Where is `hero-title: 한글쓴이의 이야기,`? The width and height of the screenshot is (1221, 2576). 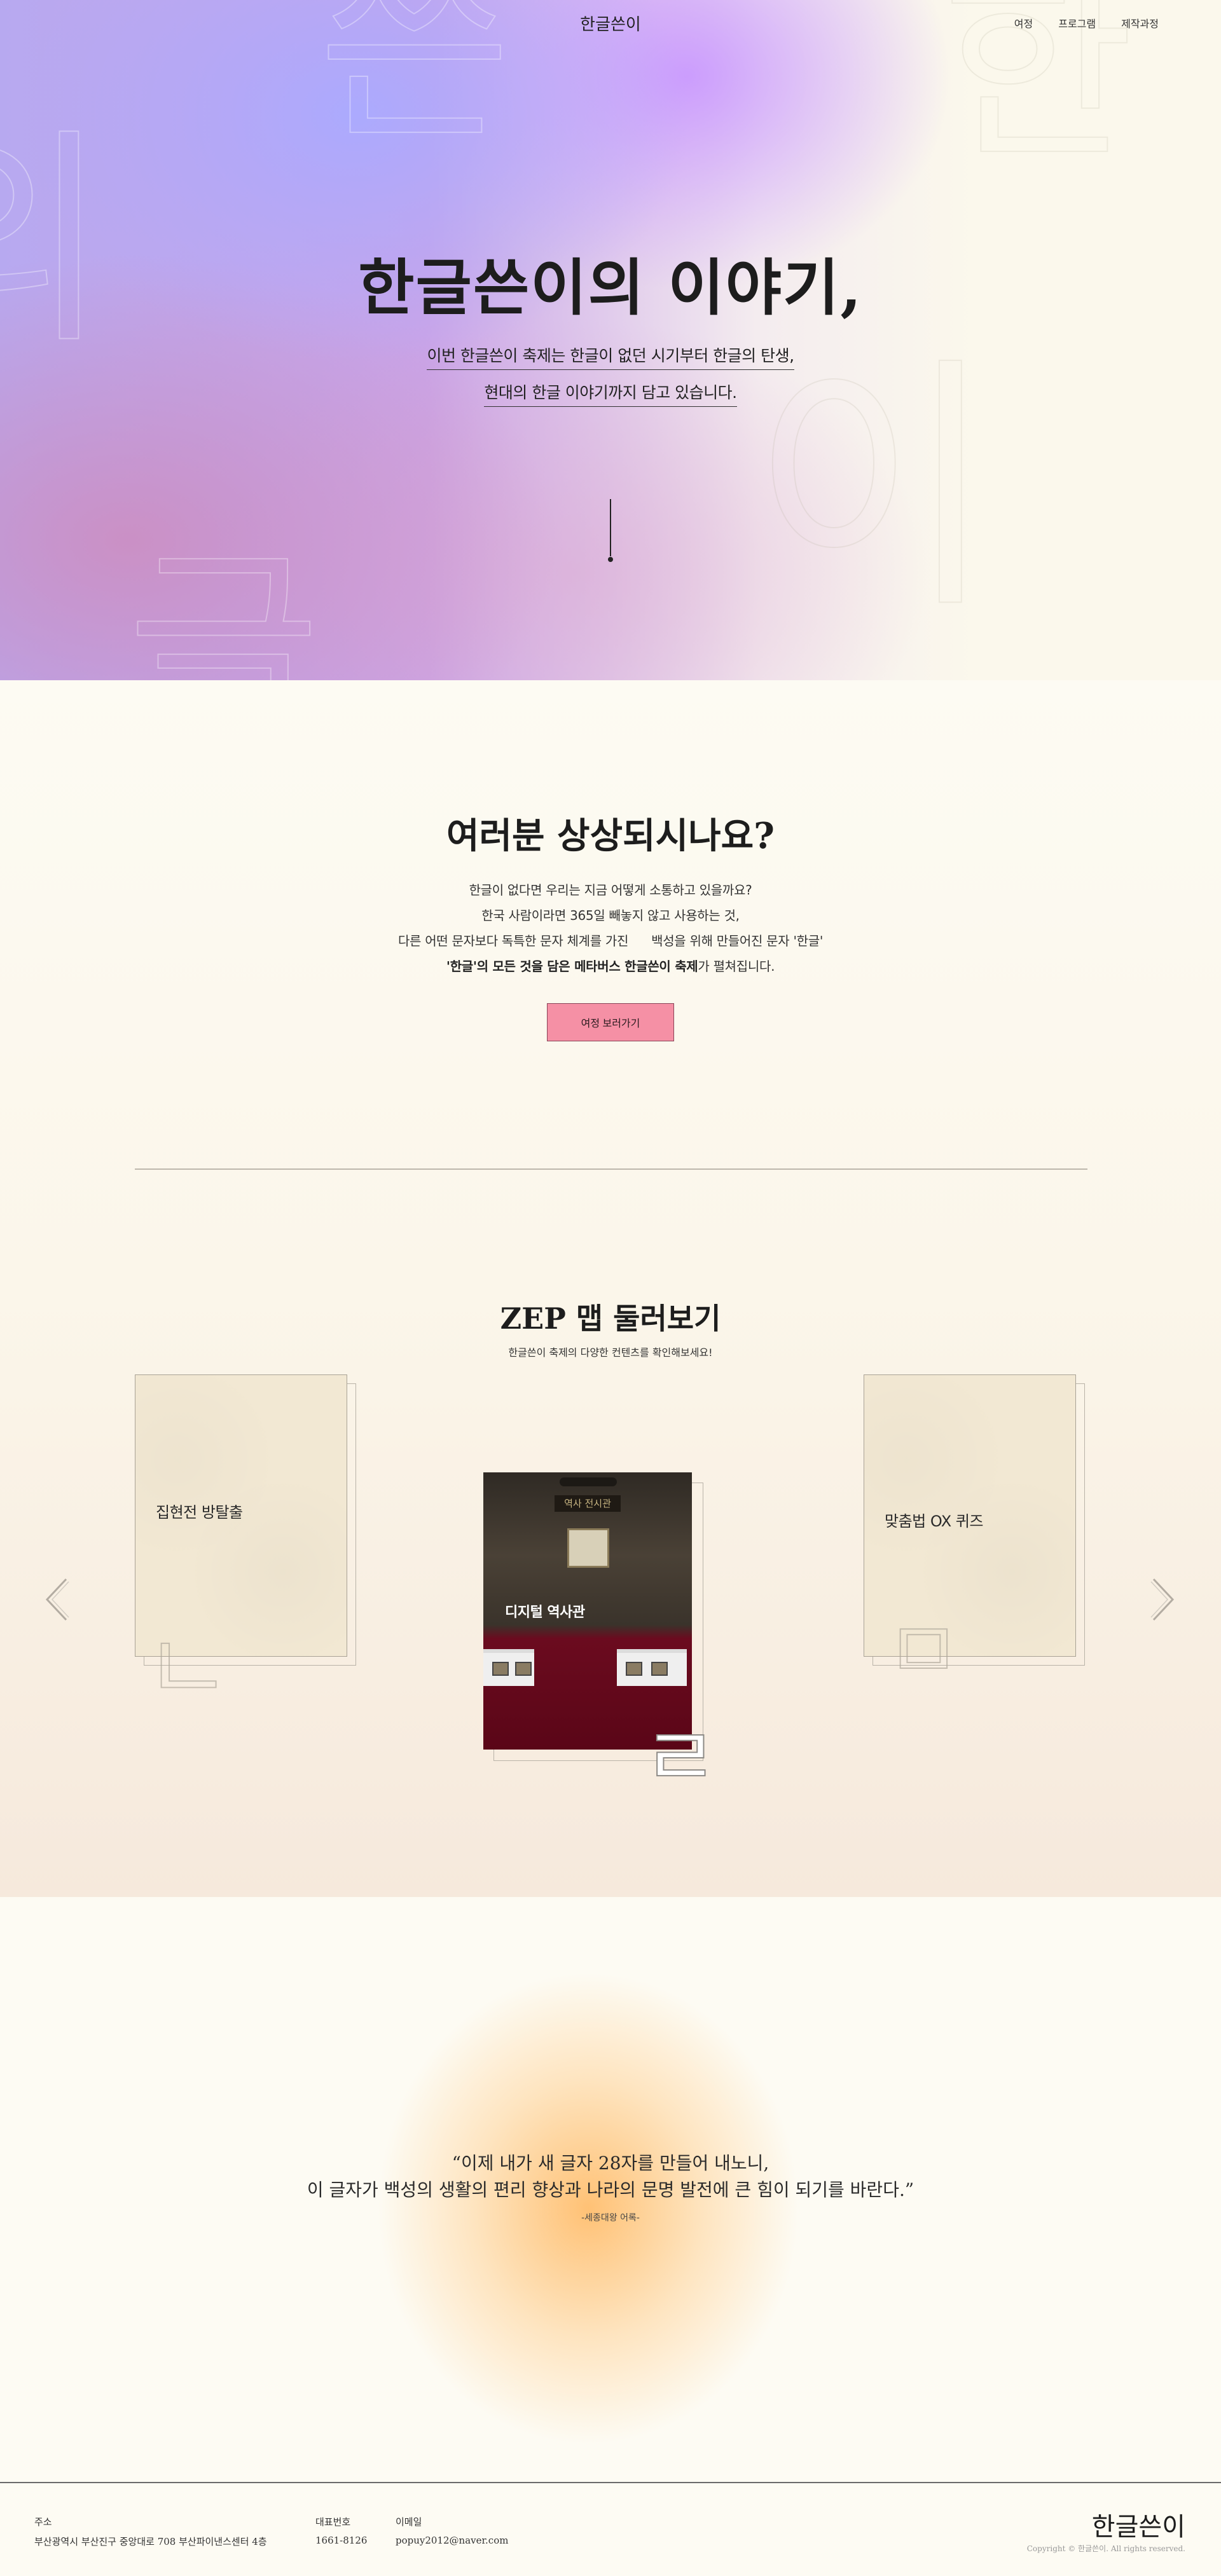 hero-title: 한글쓴이의 이야기, is located at coordinates (610, 288).